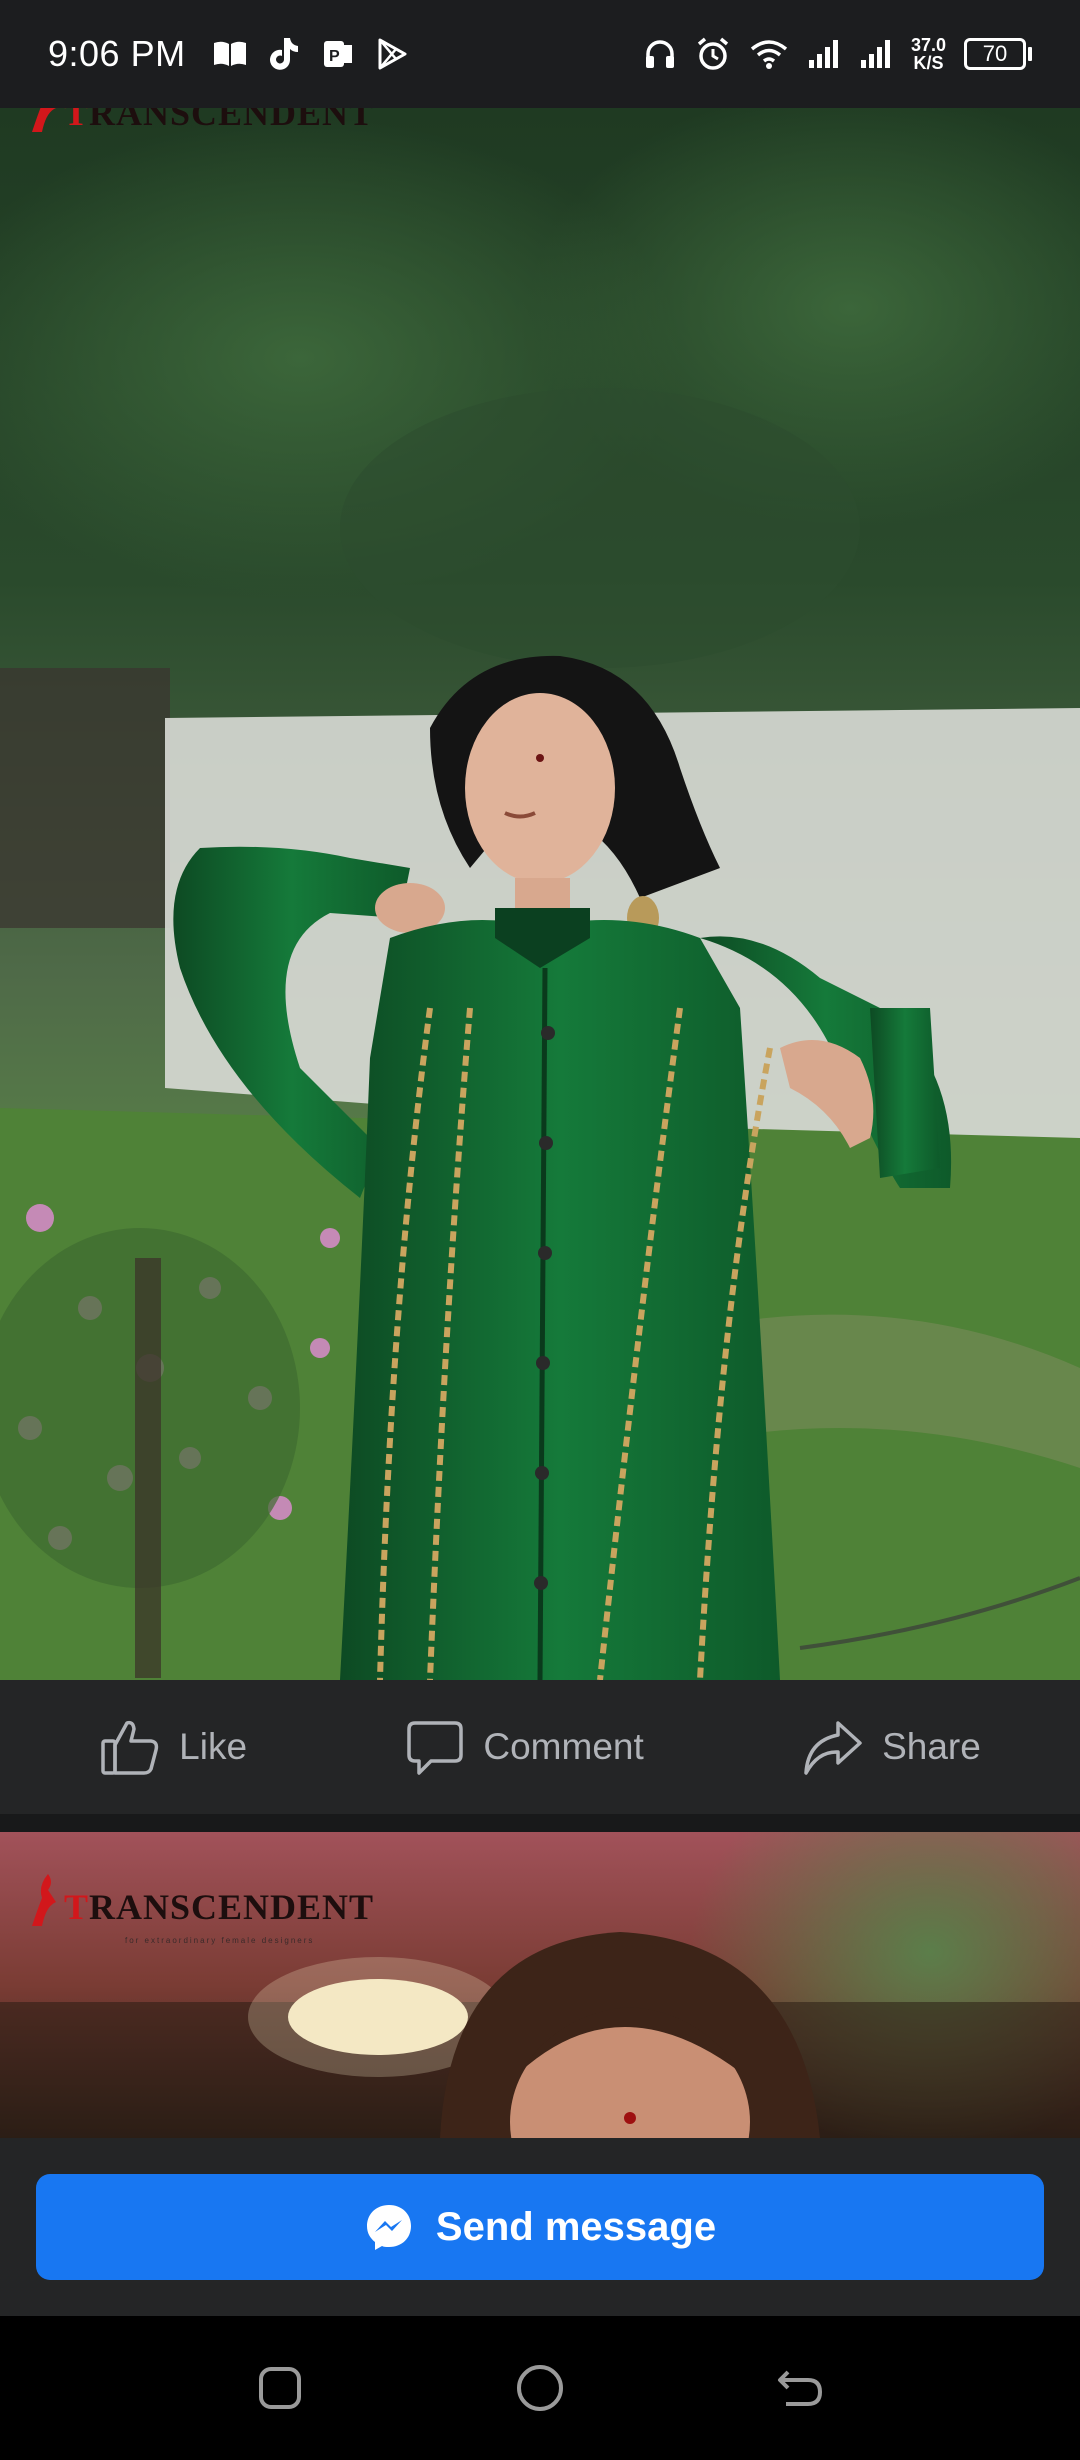  I want to click on system-navigation-bar, so click(540, 2388).